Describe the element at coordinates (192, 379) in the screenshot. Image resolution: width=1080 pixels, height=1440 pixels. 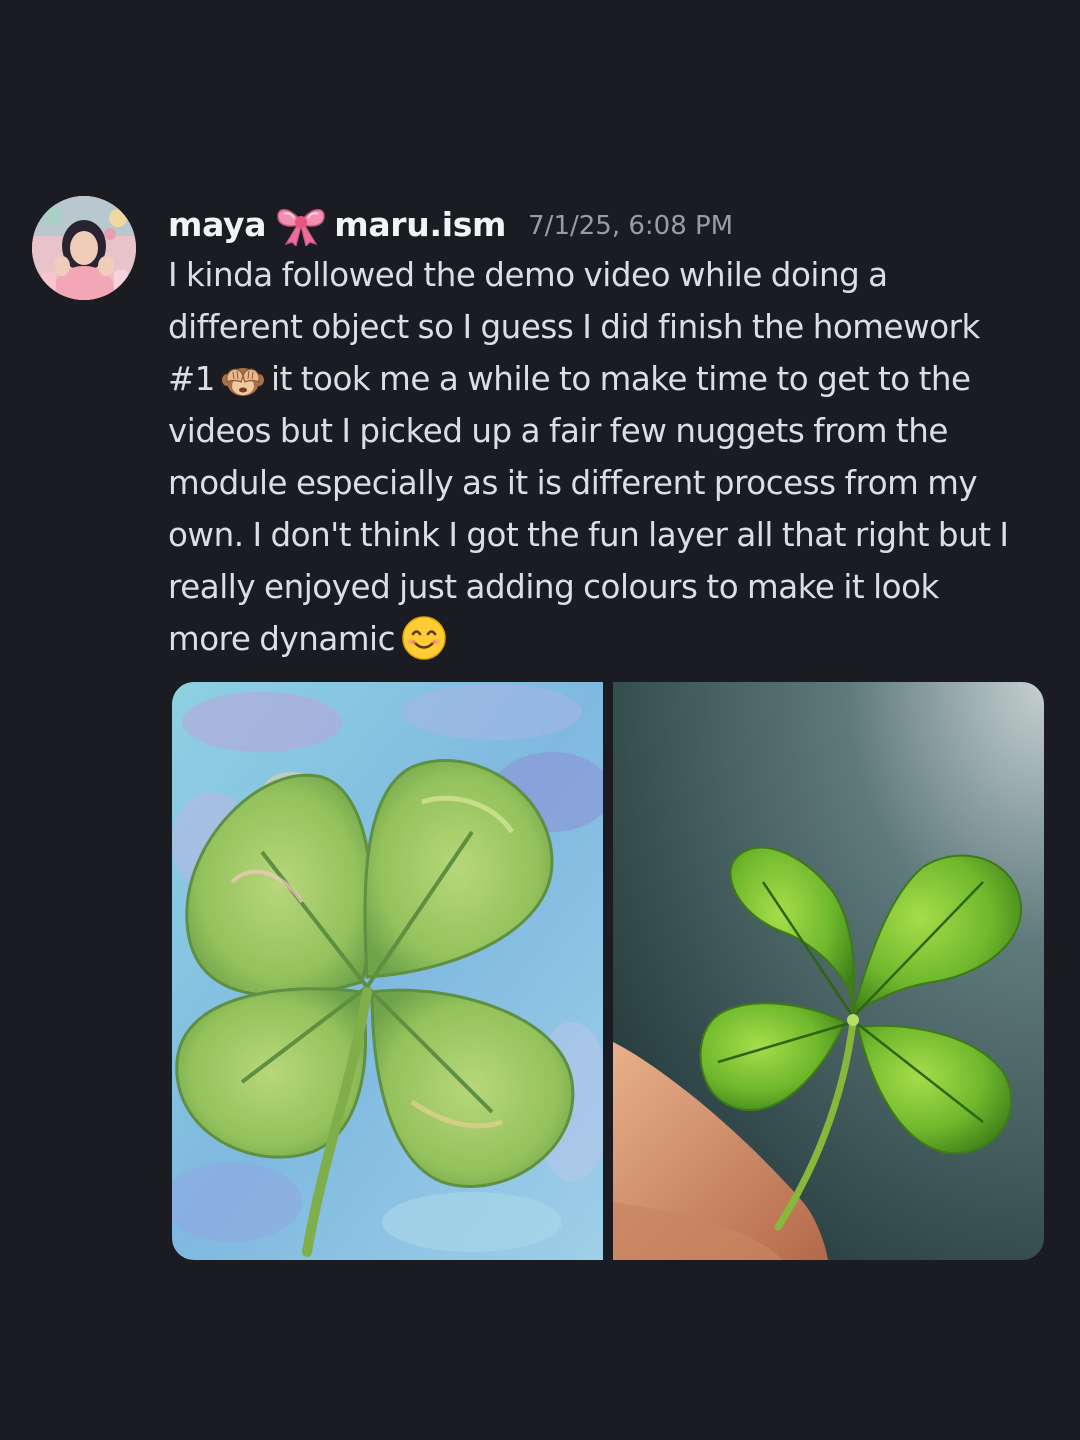
I see `message-text: #1` at that location.